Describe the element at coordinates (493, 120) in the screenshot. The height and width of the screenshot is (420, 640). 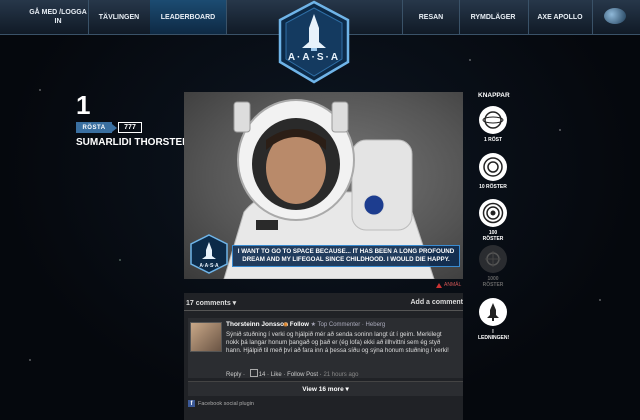
I see `ring-icon` at that location.